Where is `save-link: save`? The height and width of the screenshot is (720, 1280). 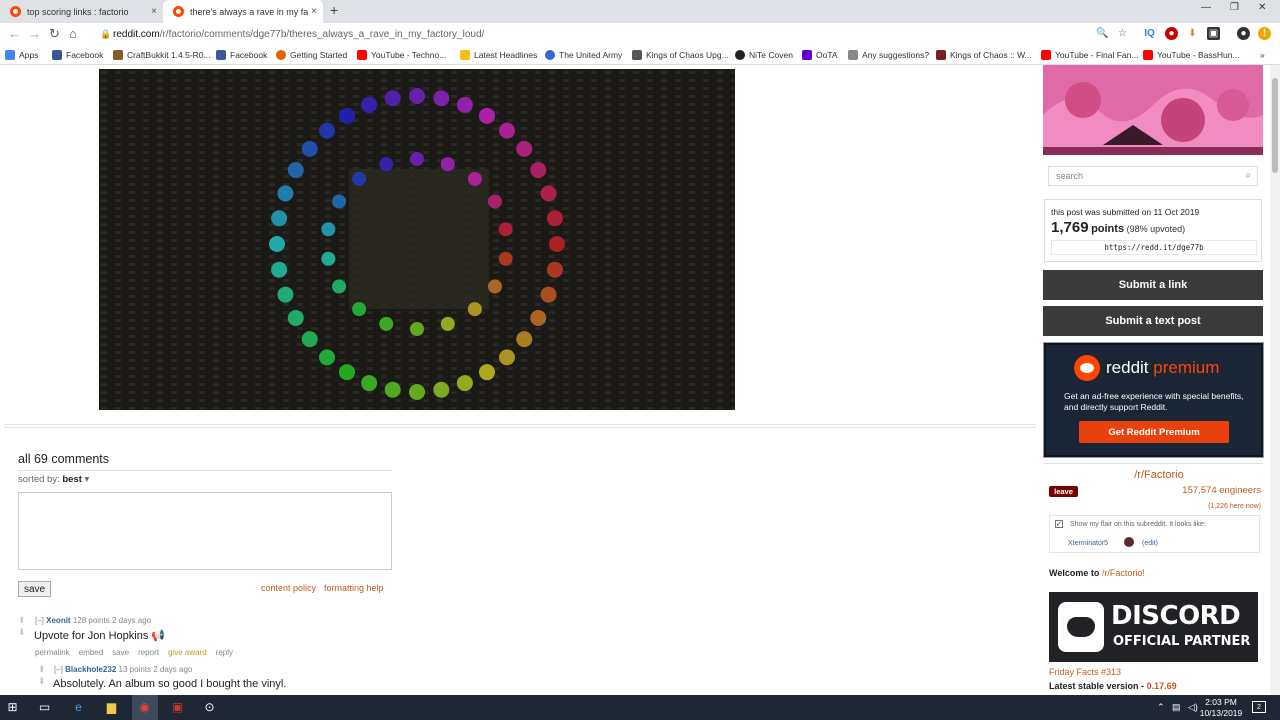 save-link: save is located at coordinates (120, 652).